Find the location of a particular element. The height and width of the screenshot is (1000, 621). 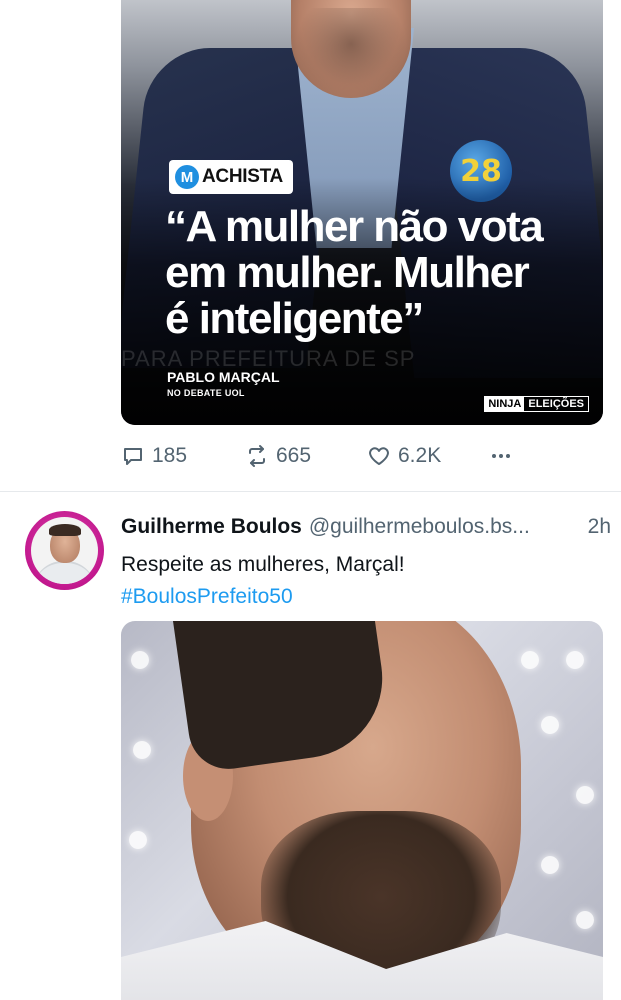

tweet1-action-bar: 185 665 6.2K is located at coordinates (321, 456).